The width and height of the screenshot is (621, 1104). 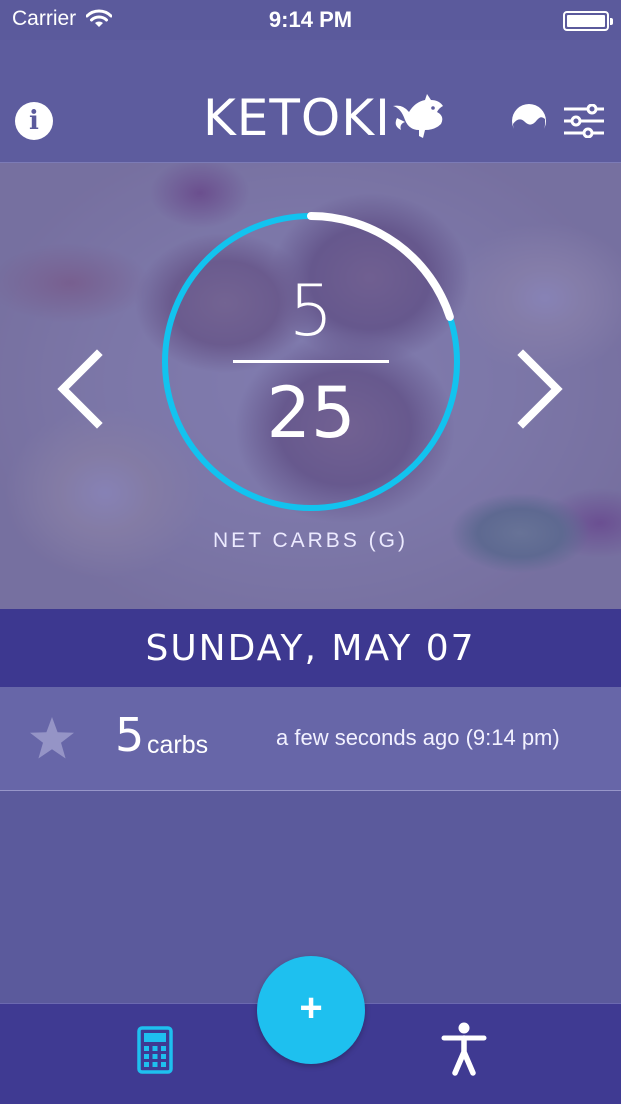 I want to click on entry-amount: 5, so click(x=130, y=735).